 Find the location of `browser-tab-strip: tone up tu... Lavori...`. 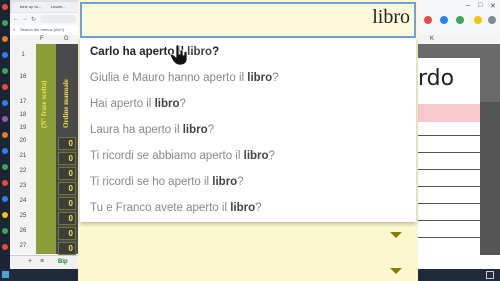

browser-tab-strip: tone up tu... Lavori... is located at coordinates (44, 6).